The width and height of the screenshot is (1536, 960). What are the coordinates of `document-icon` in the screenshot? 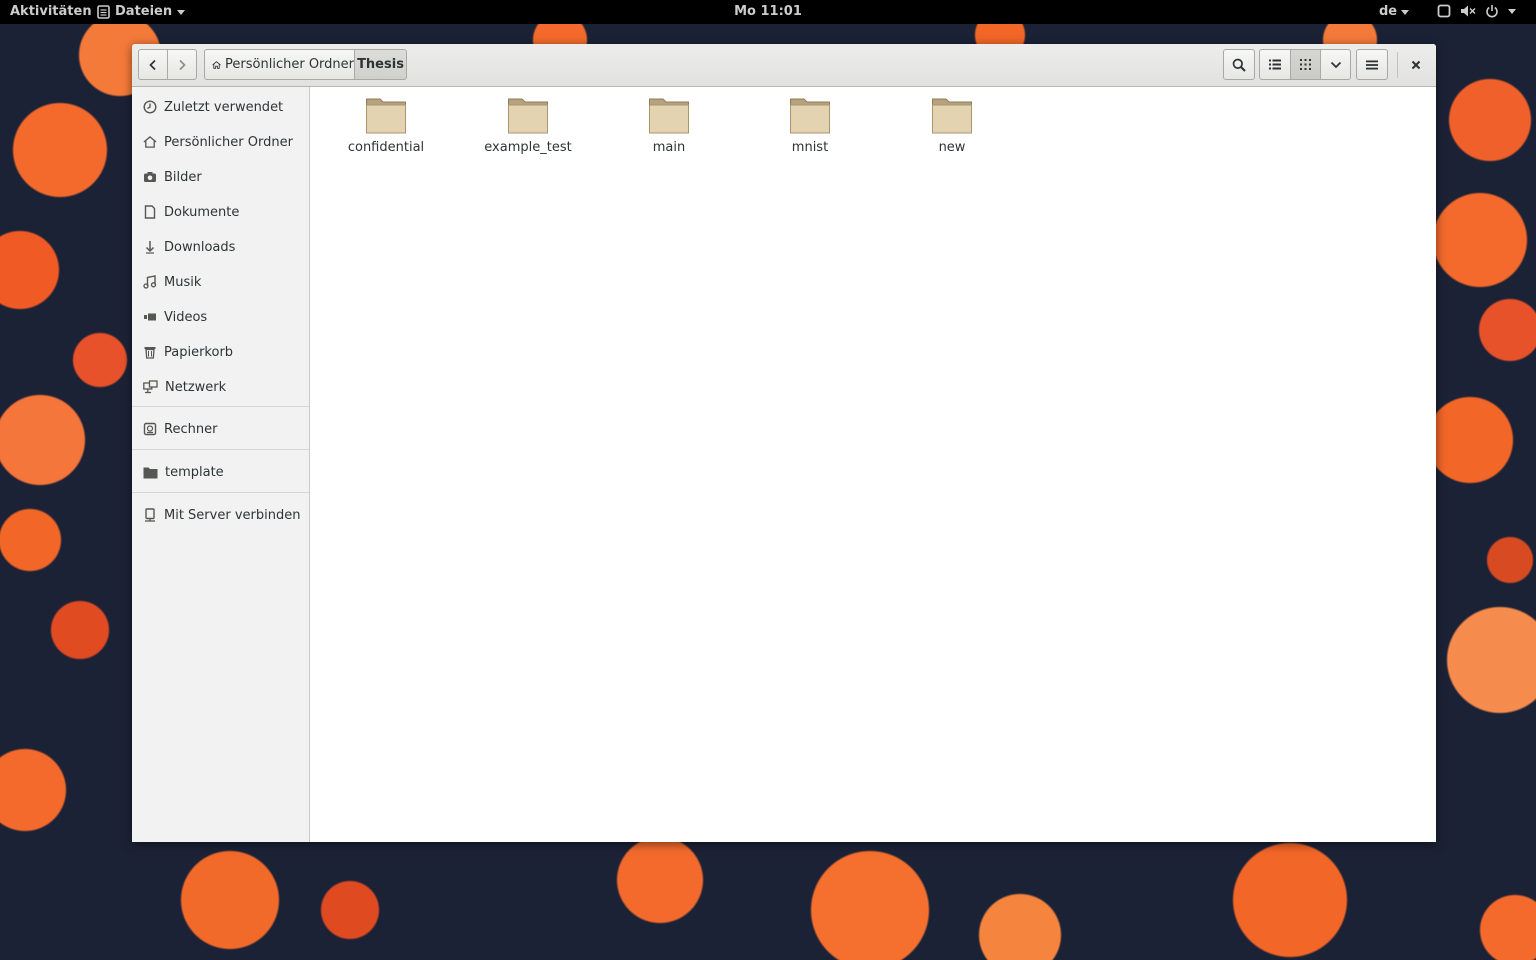 It's located at (150, 212).